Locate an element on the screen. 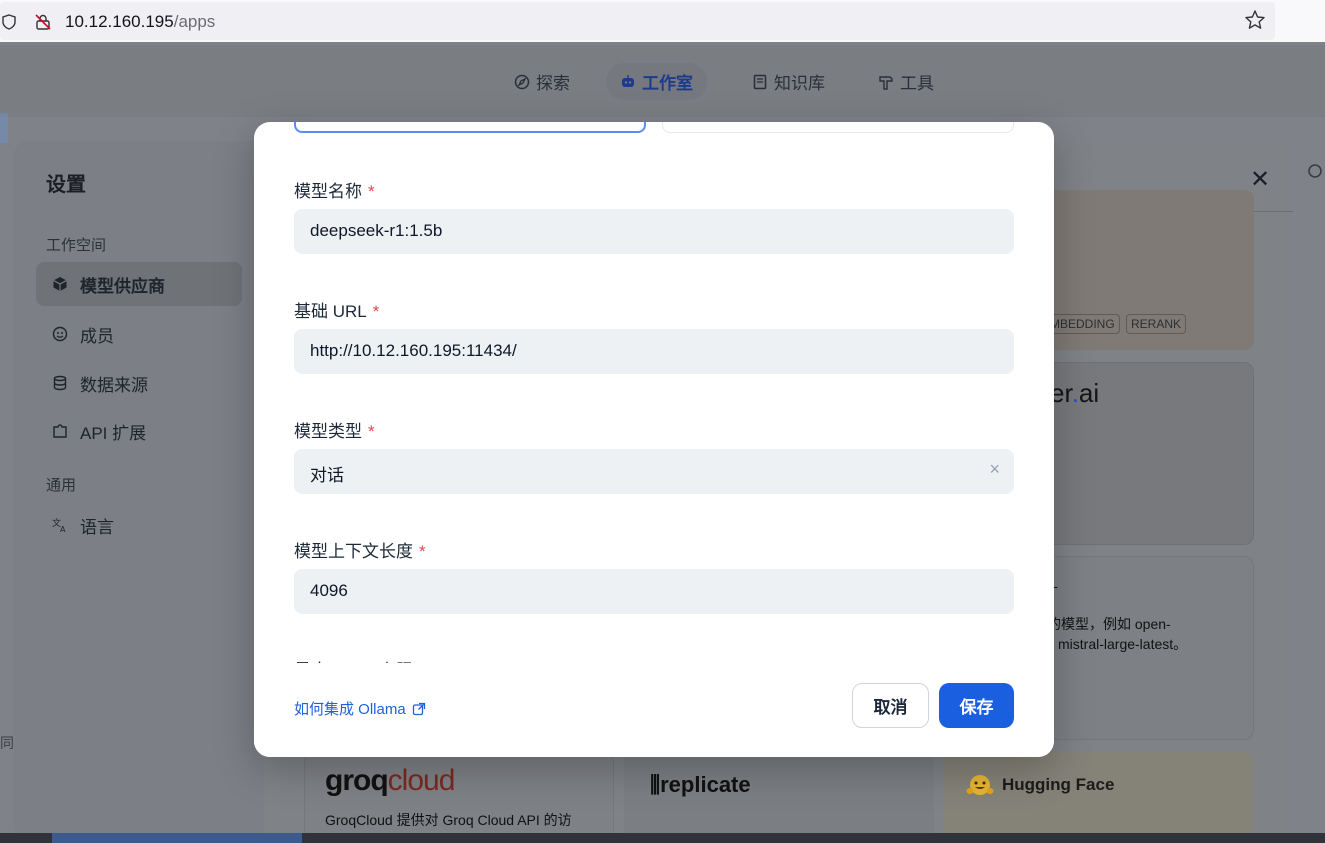  settings-title: 设置 is located at coordinates (66, 185).